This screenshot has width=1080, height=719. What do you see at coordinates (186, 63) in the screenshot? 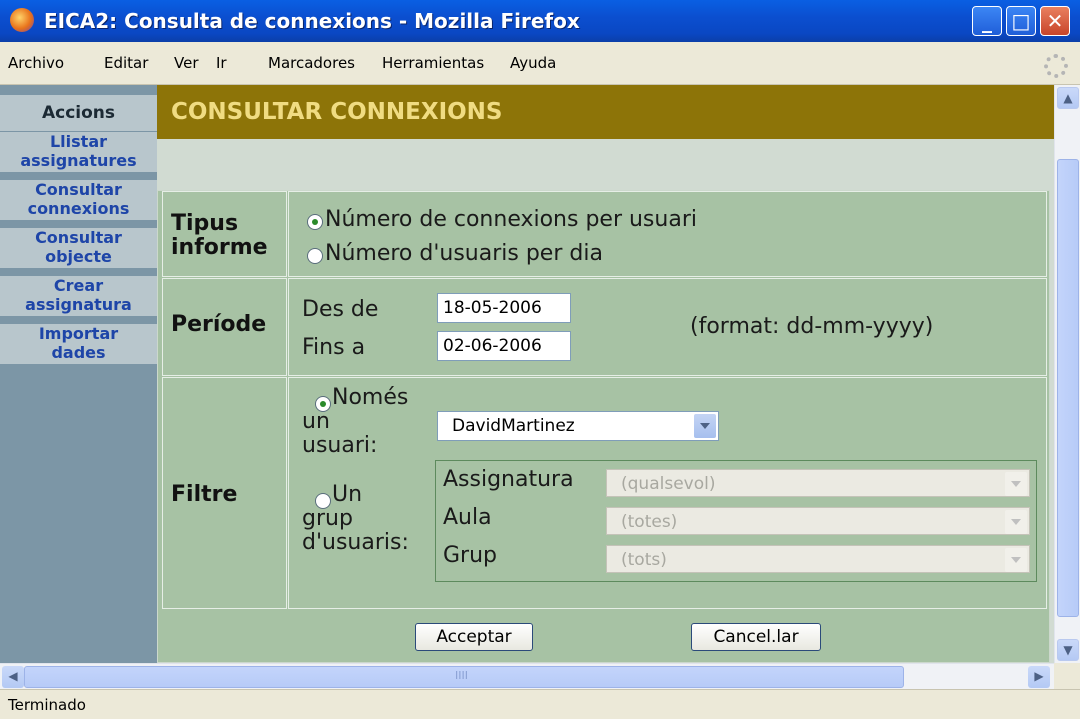
I see `menu-ver: Ver` at bounding box center [186, 63].